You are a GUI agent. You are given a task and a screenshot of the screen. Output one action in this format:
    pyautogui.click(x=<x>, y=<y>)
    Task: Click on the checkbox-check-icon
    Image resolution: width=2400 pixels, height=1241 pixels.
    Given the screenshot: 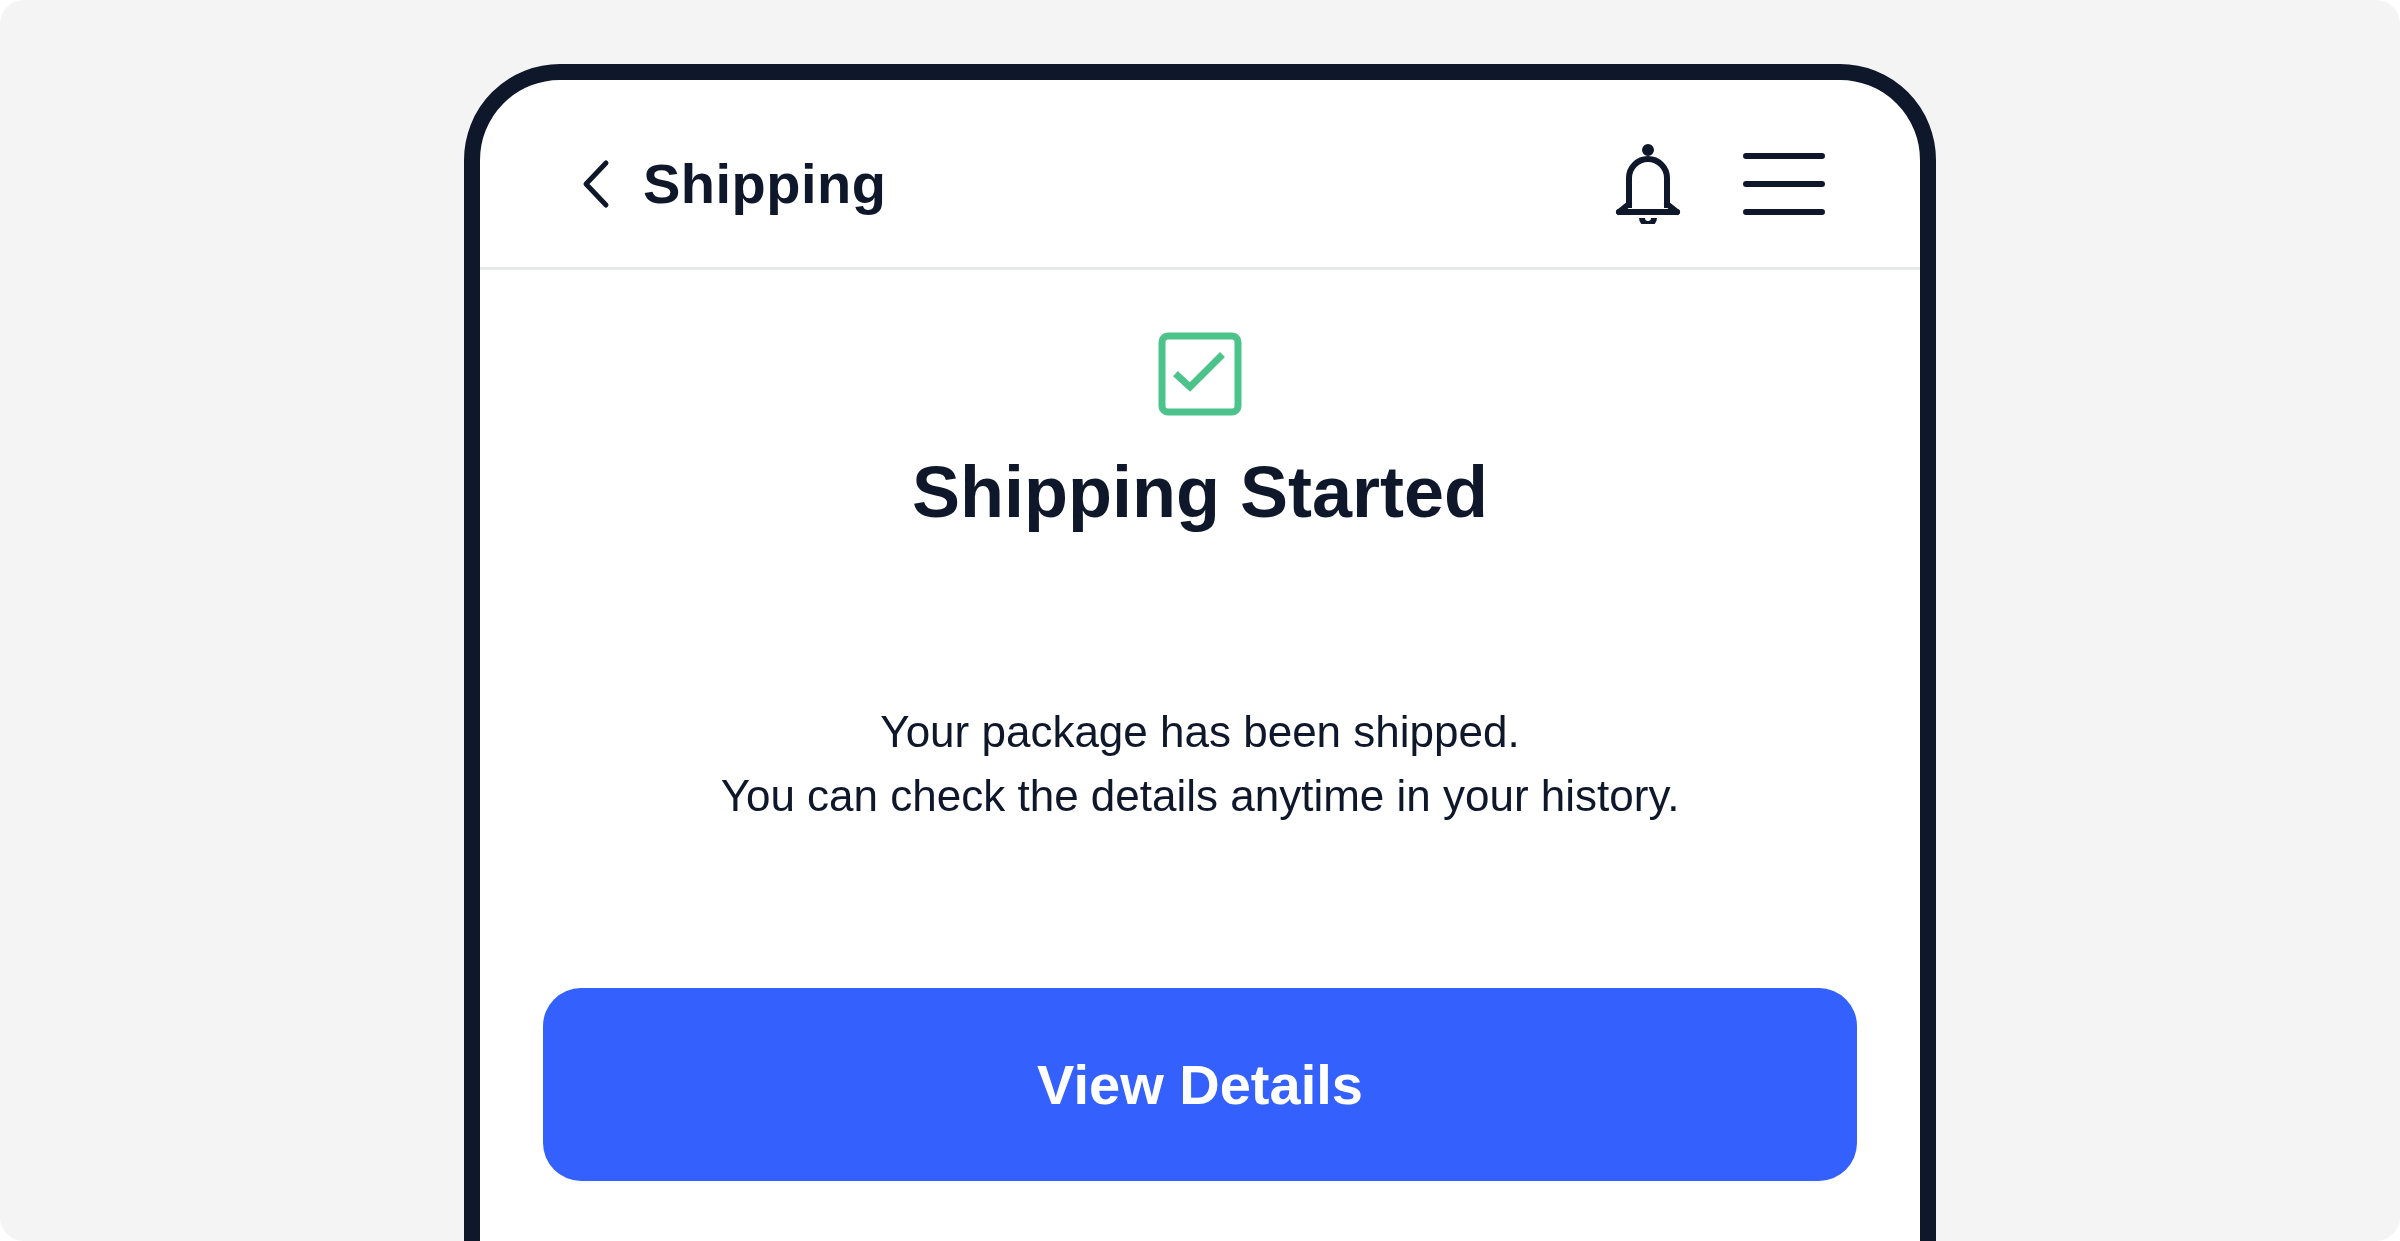 What is the action you would take?
    pyautogui.click(x=1200, y=374)
    